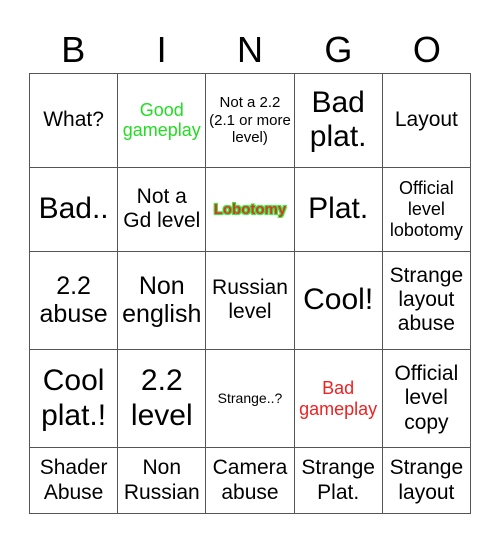 The height and width of the screenshot is (544, 500). Describe the element at coordinates (161, 49) in the screenshot. I see `header-letter-i: I` at that location.